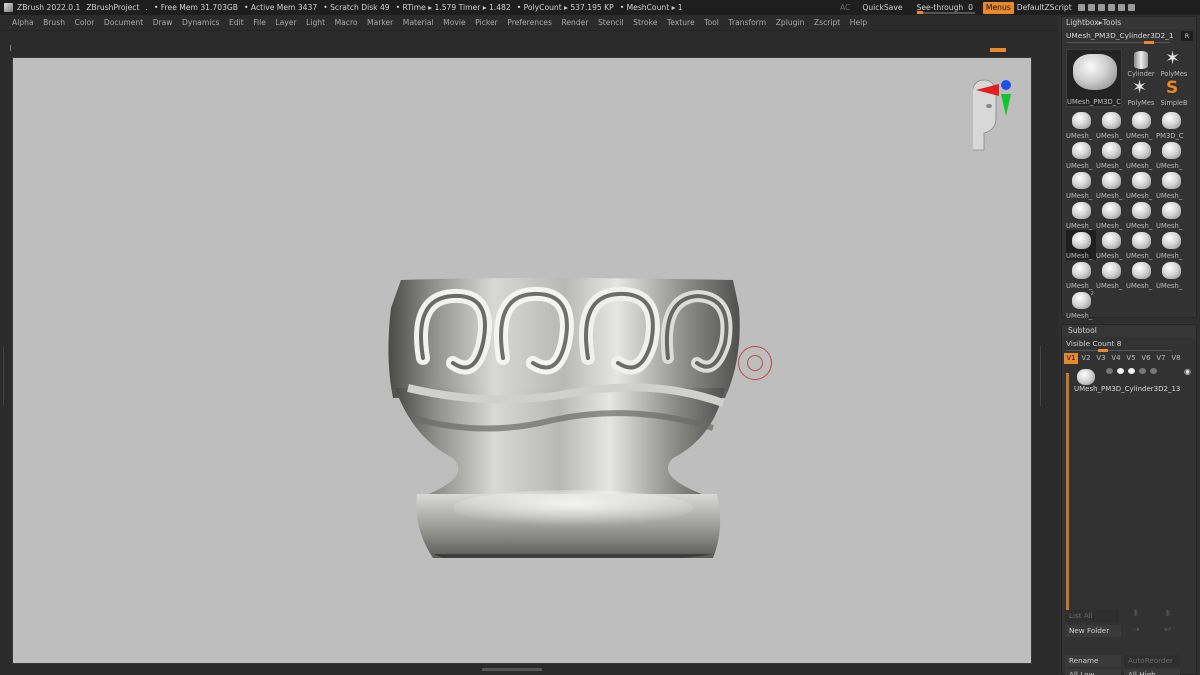 The height and width of the screenshot is (675, 1200). Describe the element at coordinates (1101, 358) in the screenshot. I see `version-v3-button: V3` at that location.